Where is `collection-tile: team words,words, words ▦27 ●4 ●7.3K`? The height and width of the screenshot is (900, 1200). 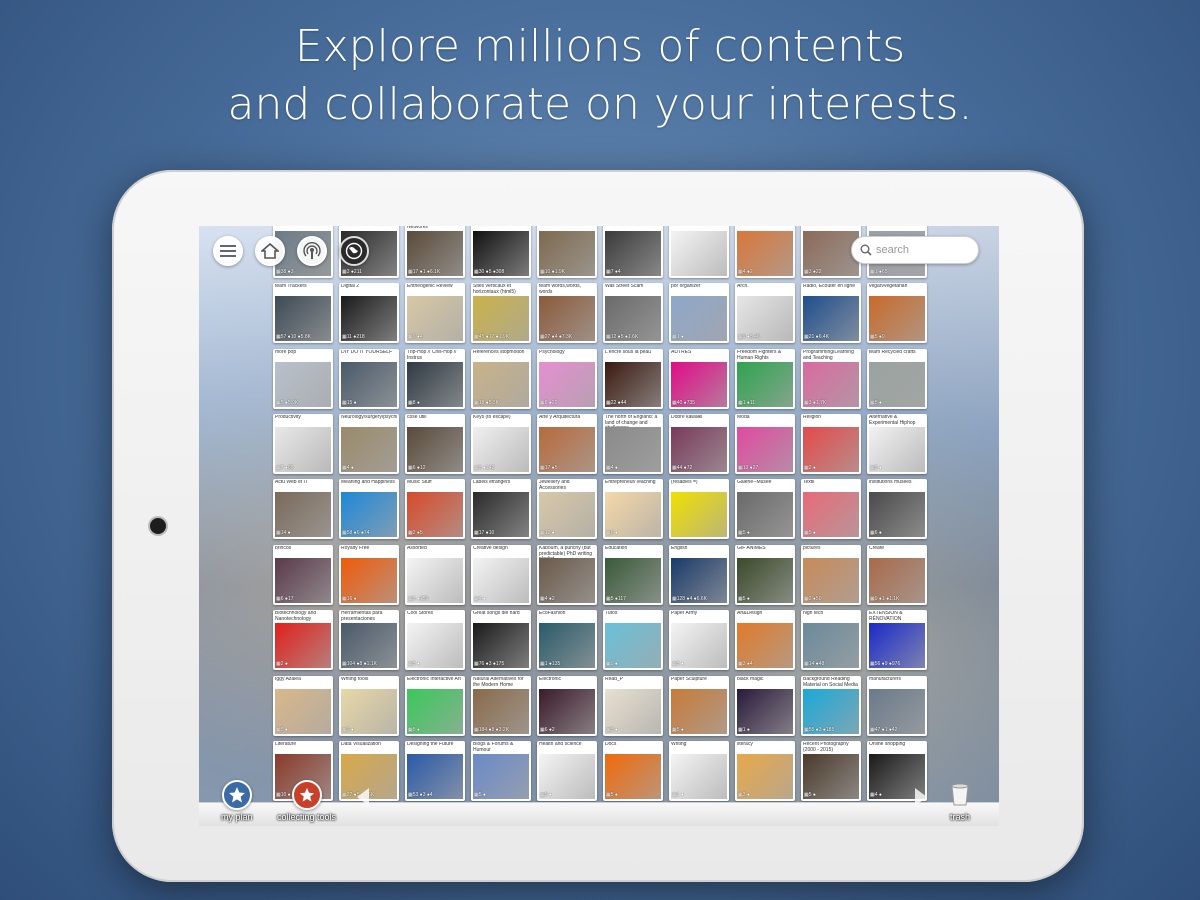 collection-tile: team words,words, words ▦27 ●4 ●7.3K is located at coordinates (567, 313).